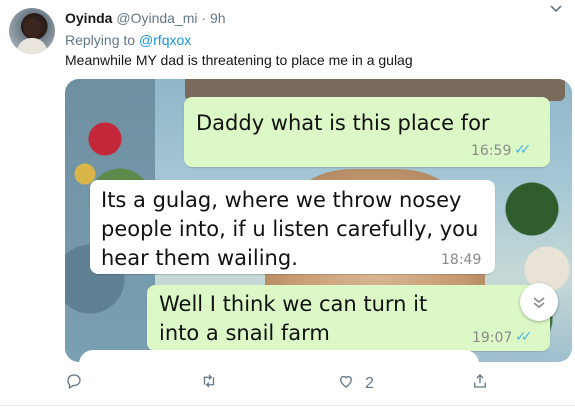  I want to click on timestamp: 9h, so click(218, 18).